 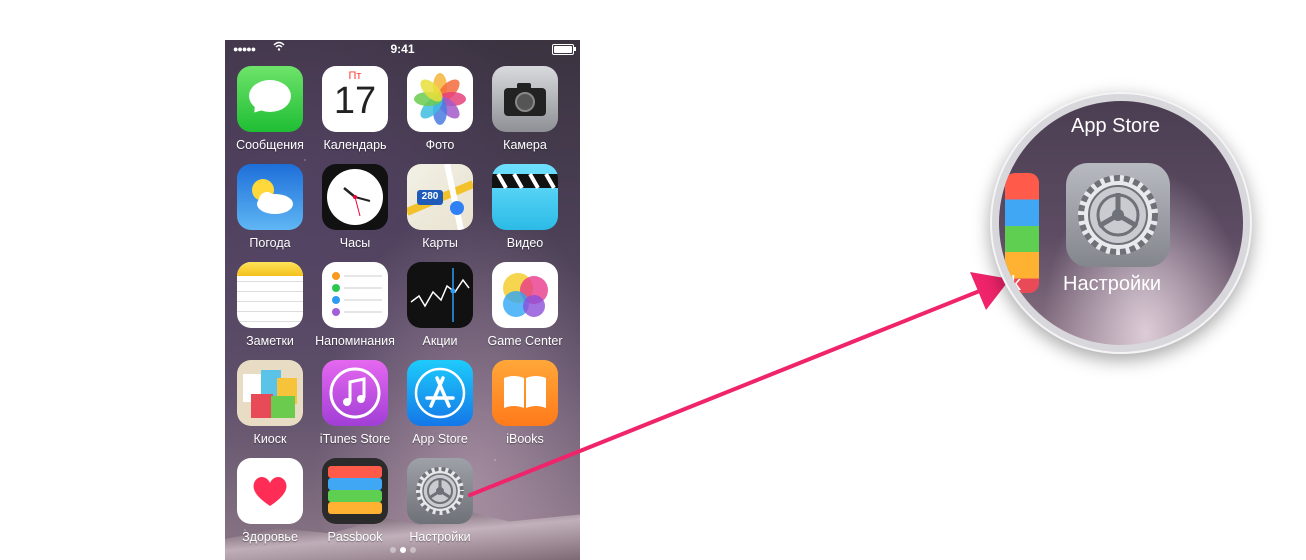 I want to click on zoom-settings-label: Настройки, so click(x=1112, y=284).